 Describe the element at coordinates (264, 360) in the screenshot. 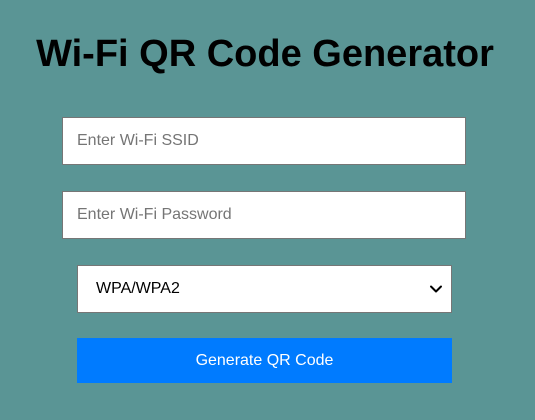

I see `generate-qr-button: Generate QR Code` at that location.